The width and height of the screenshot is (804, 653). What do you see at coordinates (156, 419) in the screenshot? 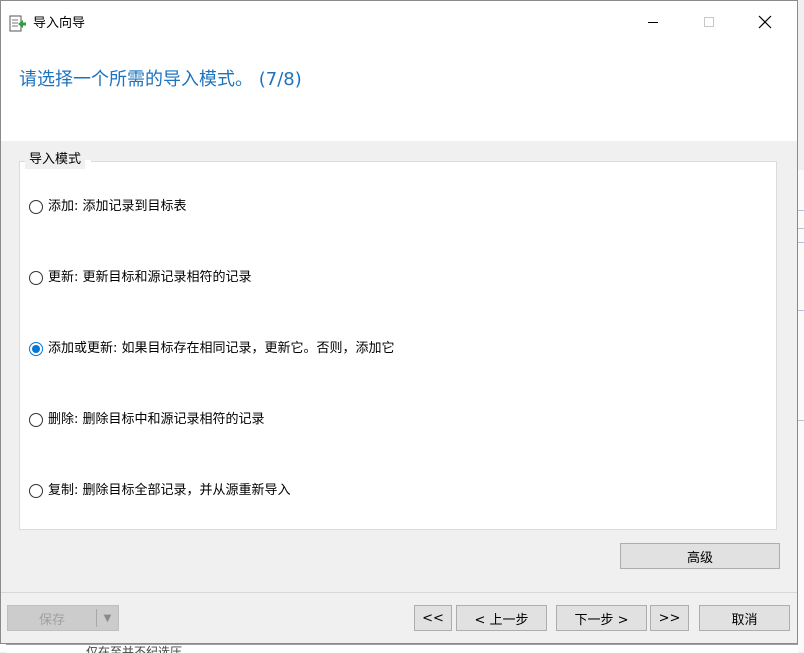
I see `radio-label: 删除: 删除目标中和源记录相符的记录` at bounding box center [156, 419].